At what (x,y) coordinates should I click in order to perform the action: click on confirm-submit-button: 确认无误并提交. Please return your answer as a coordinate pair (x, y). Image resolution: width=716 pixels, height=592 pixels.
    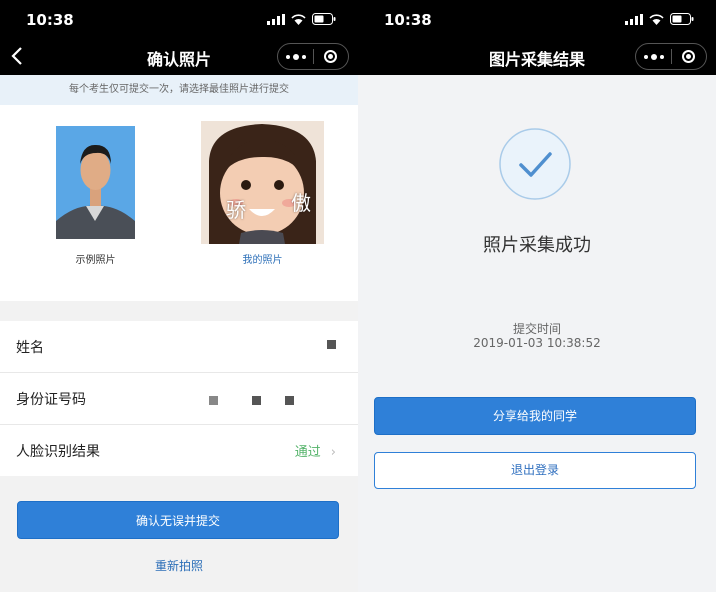
    Looking at the image, I should click on (178, 520).